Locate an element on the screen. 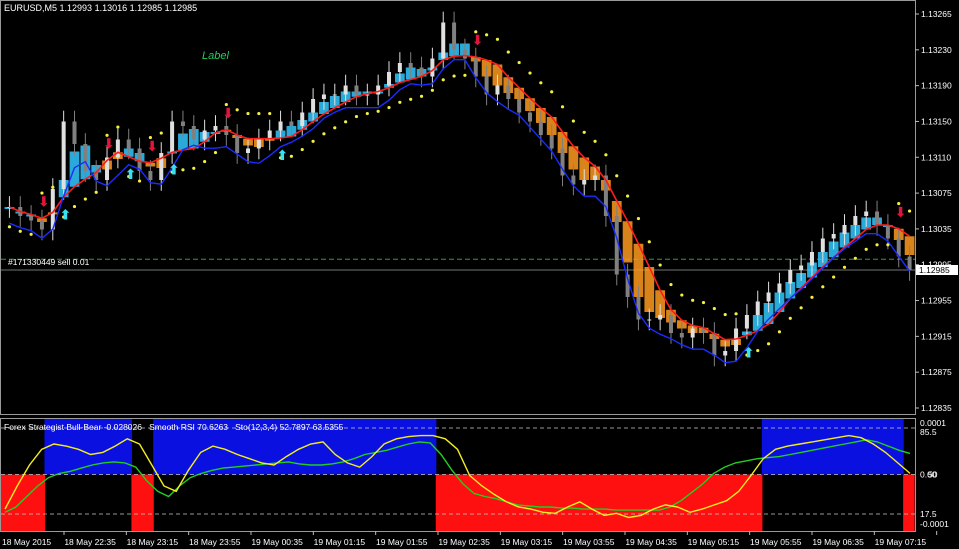 The height and width of the screenshot is (549, 959). price-axis-label: 1.13150 is located at coordinates (936, 121).